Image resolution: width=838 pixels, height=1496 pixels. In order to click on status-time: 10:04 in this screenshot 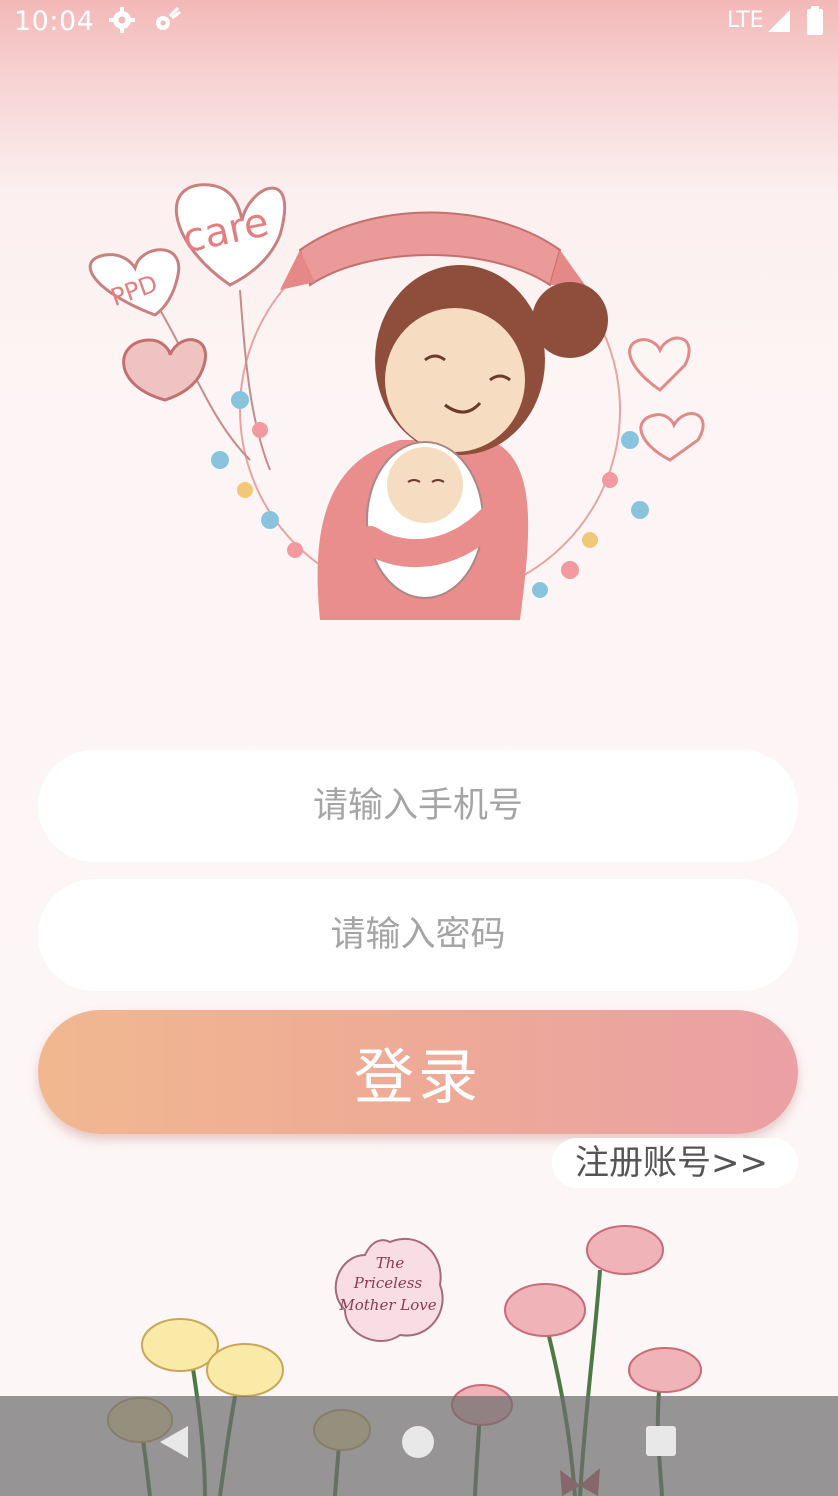, I will do `click(54, 21)`.